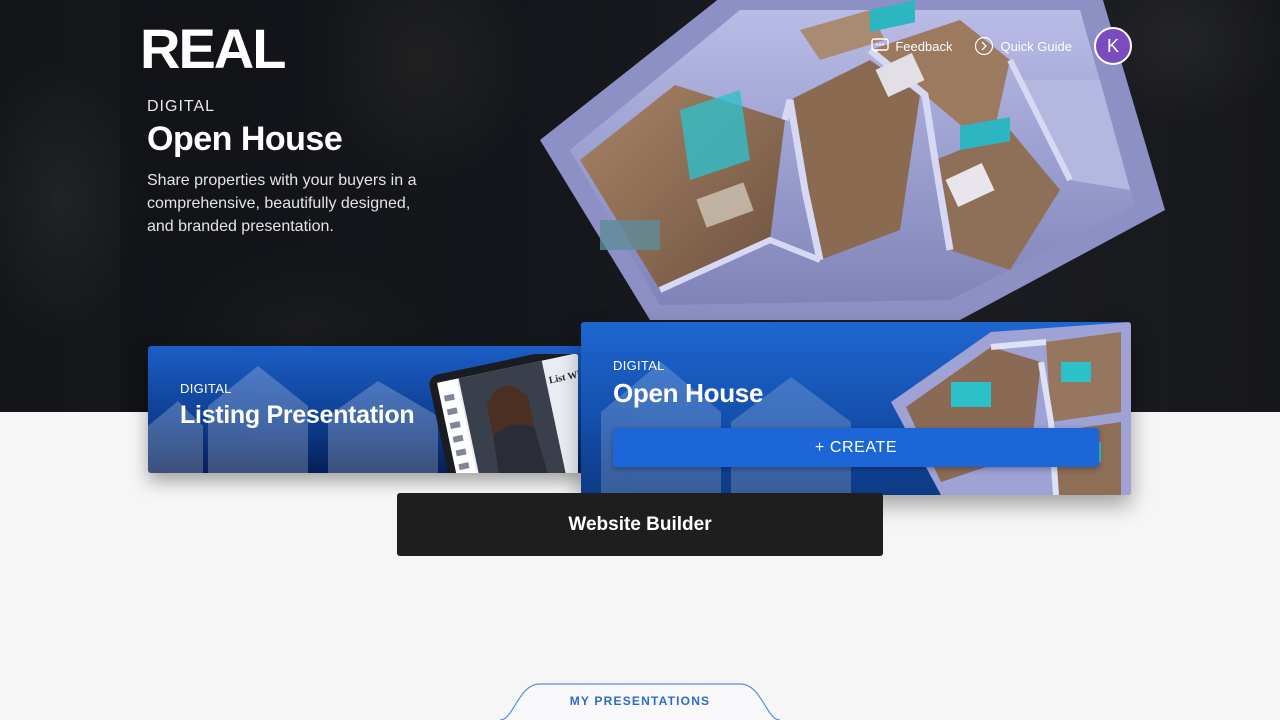 This screenshot has width=1280, height=720. Describe the element at coordinates (503, 413) in the screenshot. I see `tablet-illustration: List With Get Sol` at that location.